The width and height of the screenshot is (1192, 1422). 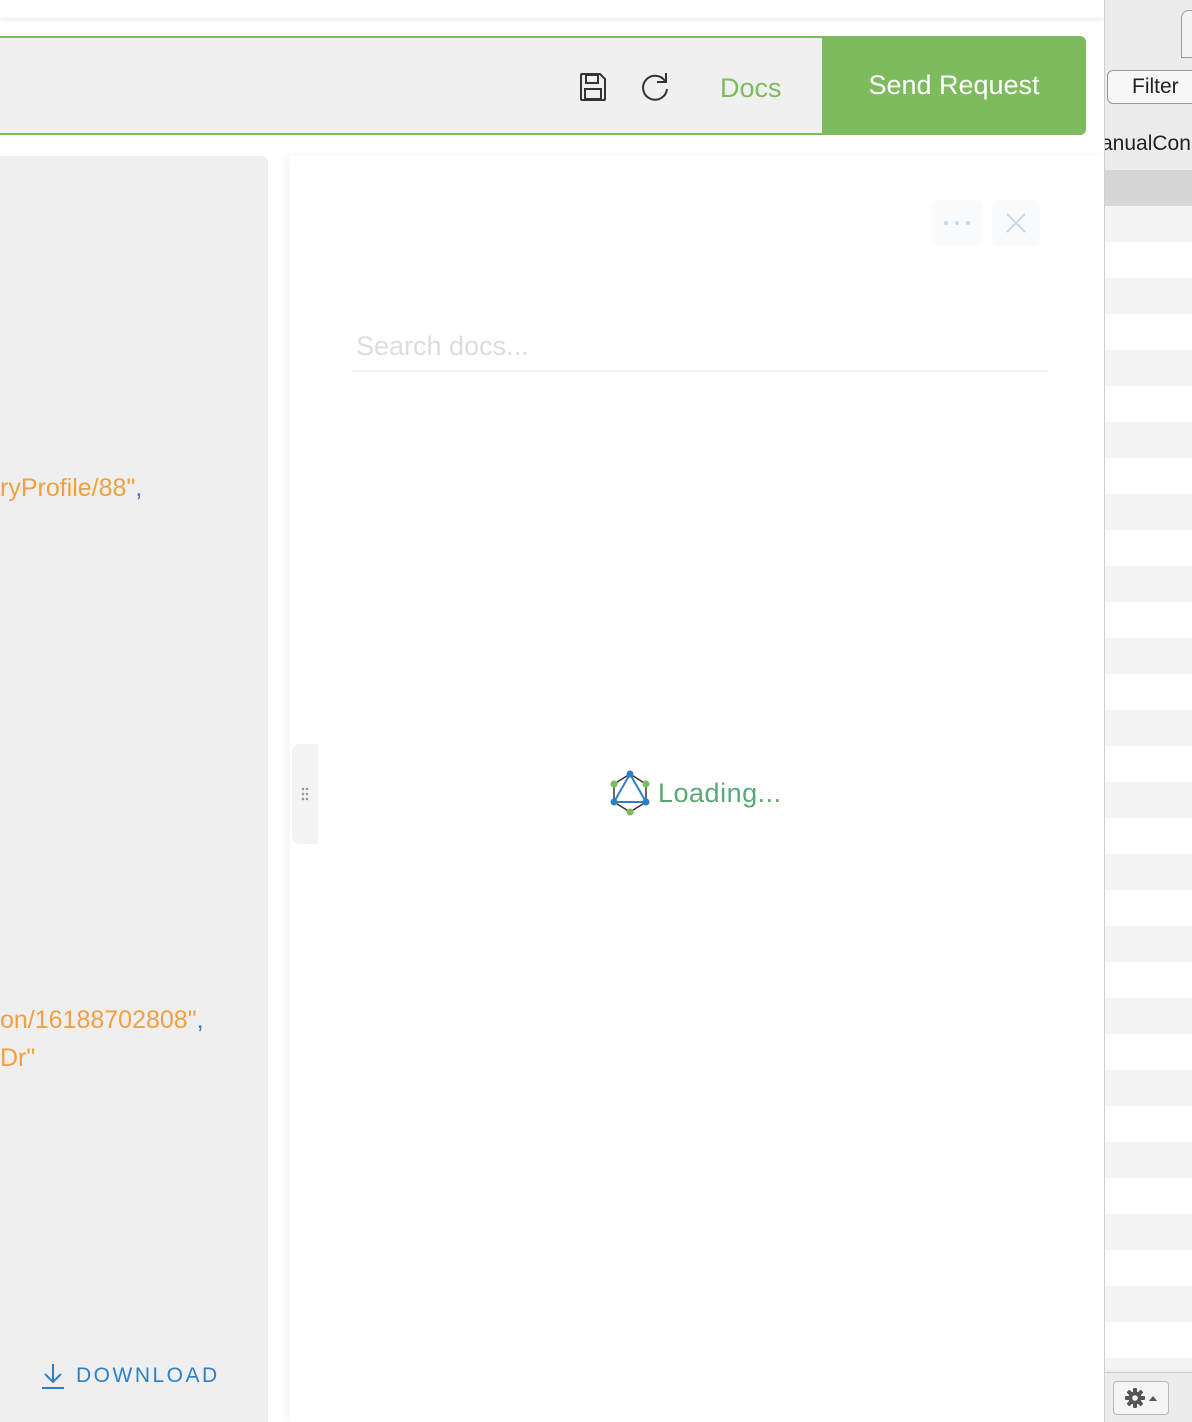 What do you see at coordinates (98, 1020) in the screenshot?
I see `result-line-text: on/16188702808"` at bounding box center [98, 1020].